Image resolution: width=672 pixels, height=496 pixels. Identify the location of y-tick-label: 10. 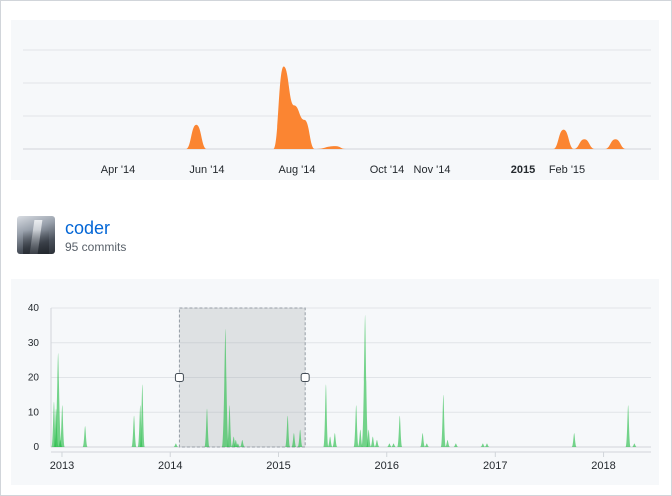
(34, 412).